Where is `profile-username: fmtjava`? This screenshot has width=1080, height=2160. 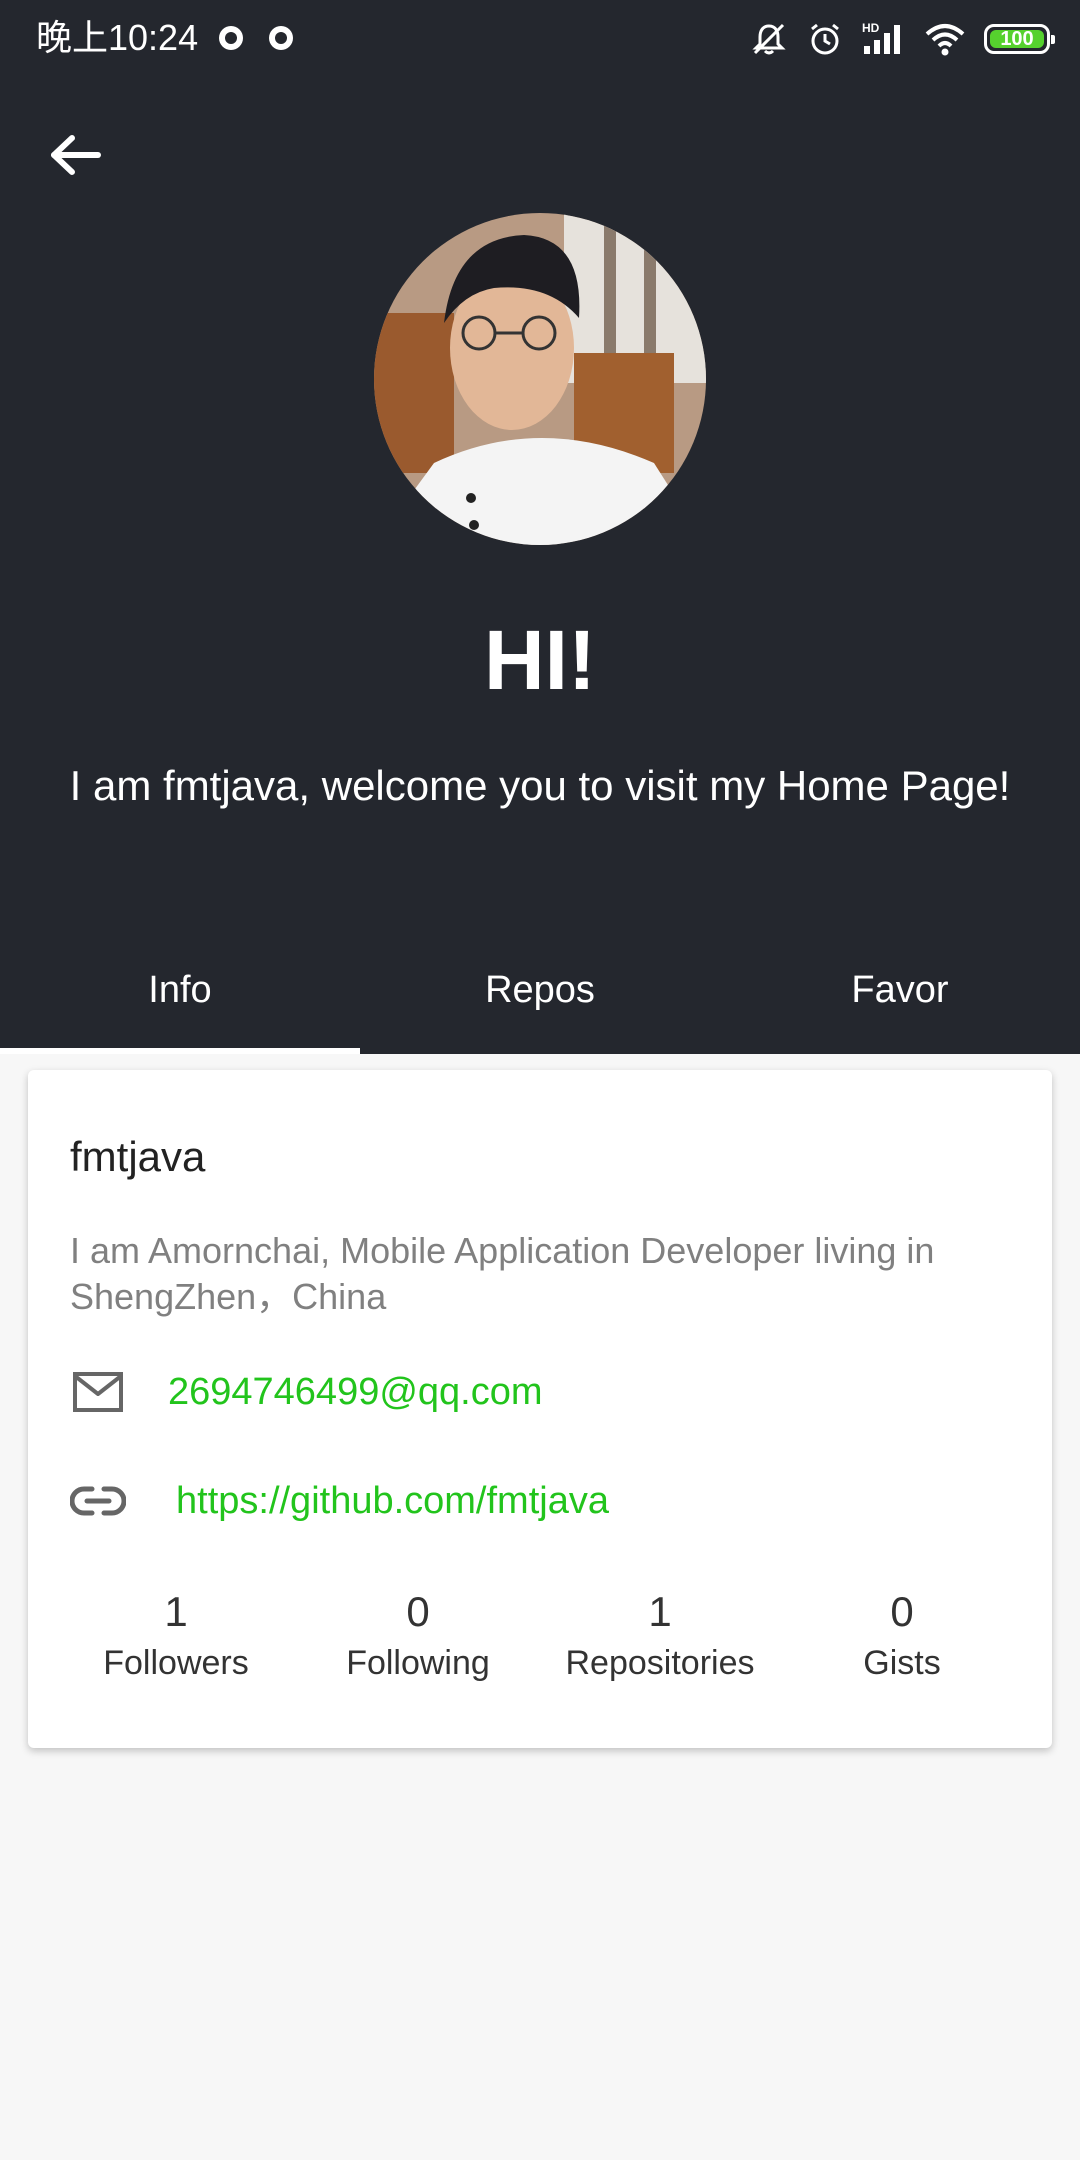 profile-username: fmtjava is located at coordinates (138, 1156).